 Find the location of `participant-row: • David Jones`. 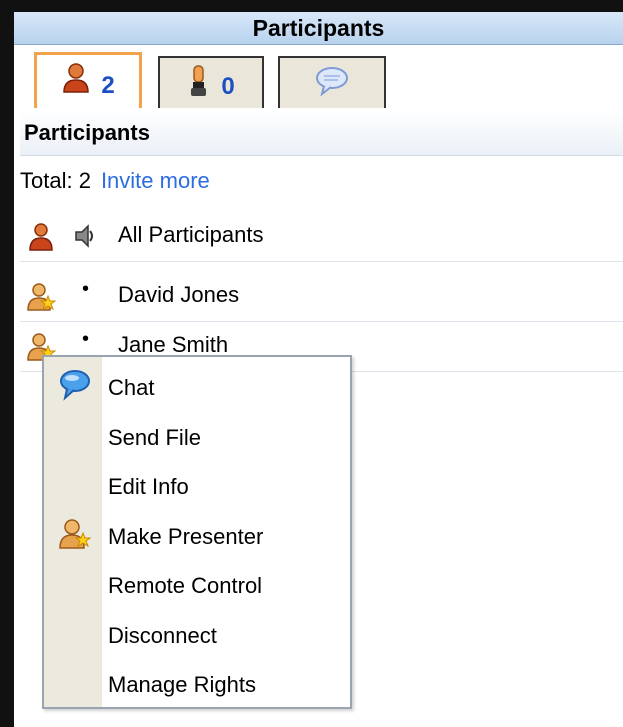

participant-row: • David Jones is located at coordinates (321, 297).